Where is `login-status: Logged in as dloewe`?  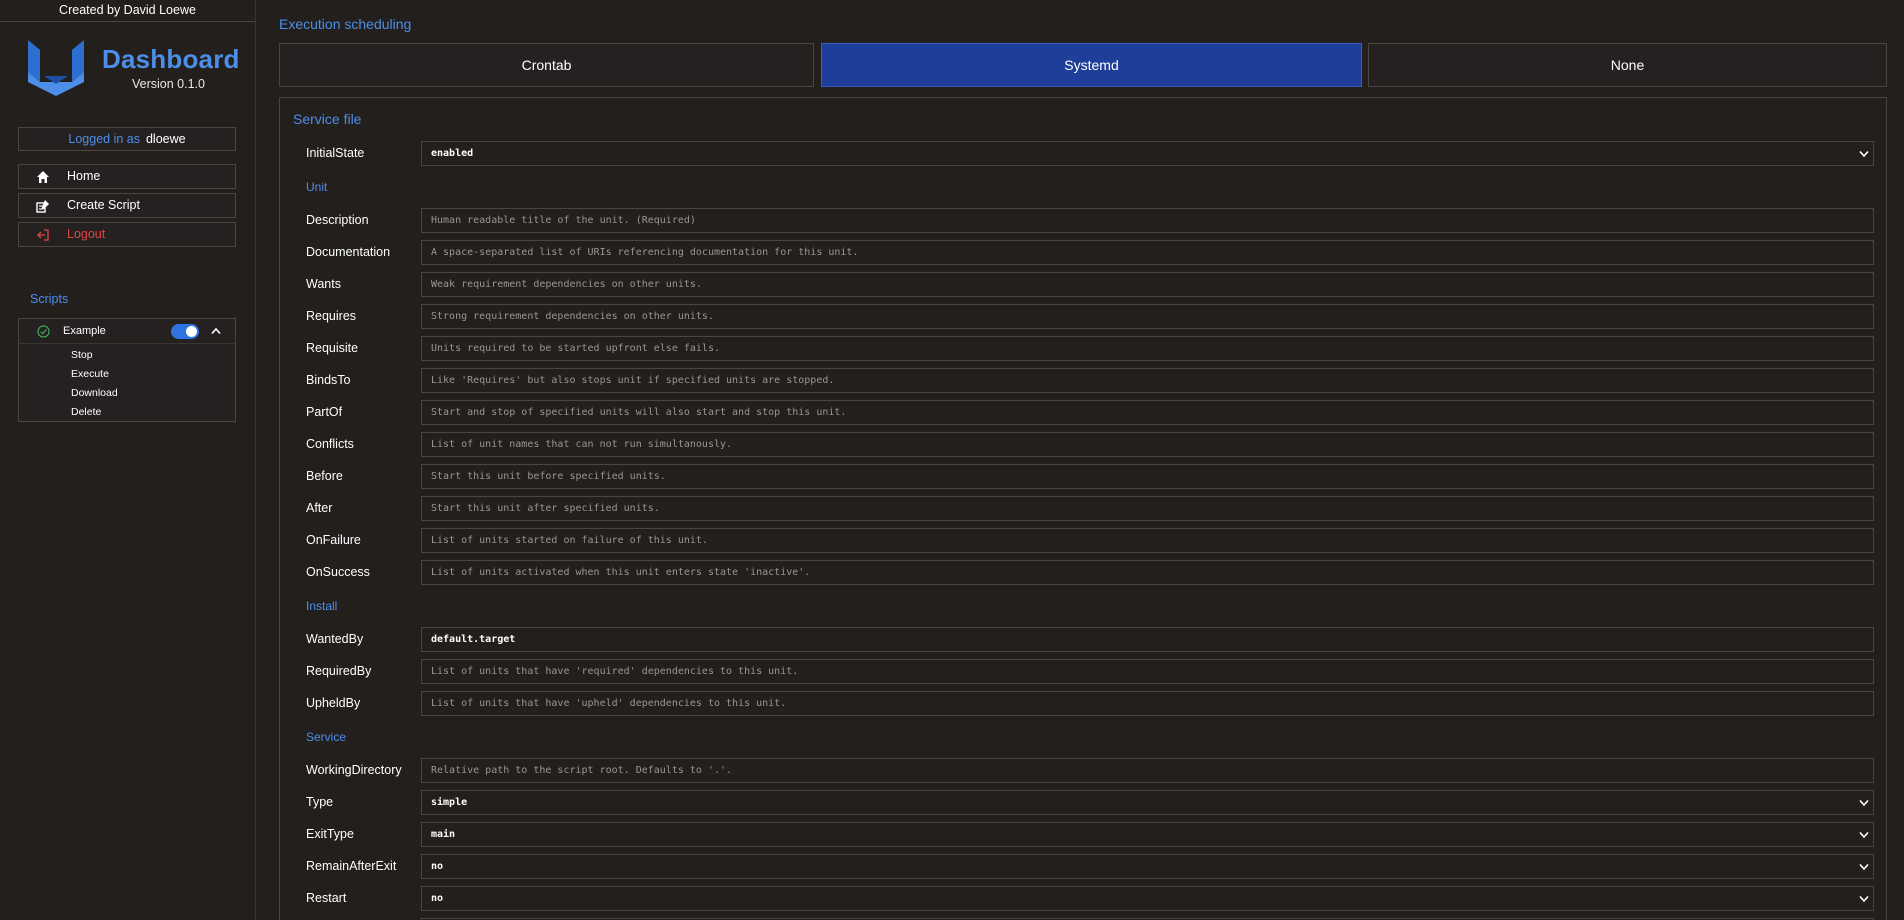
login-status: Logged in as dloewe is located at coordinates (127, 139).